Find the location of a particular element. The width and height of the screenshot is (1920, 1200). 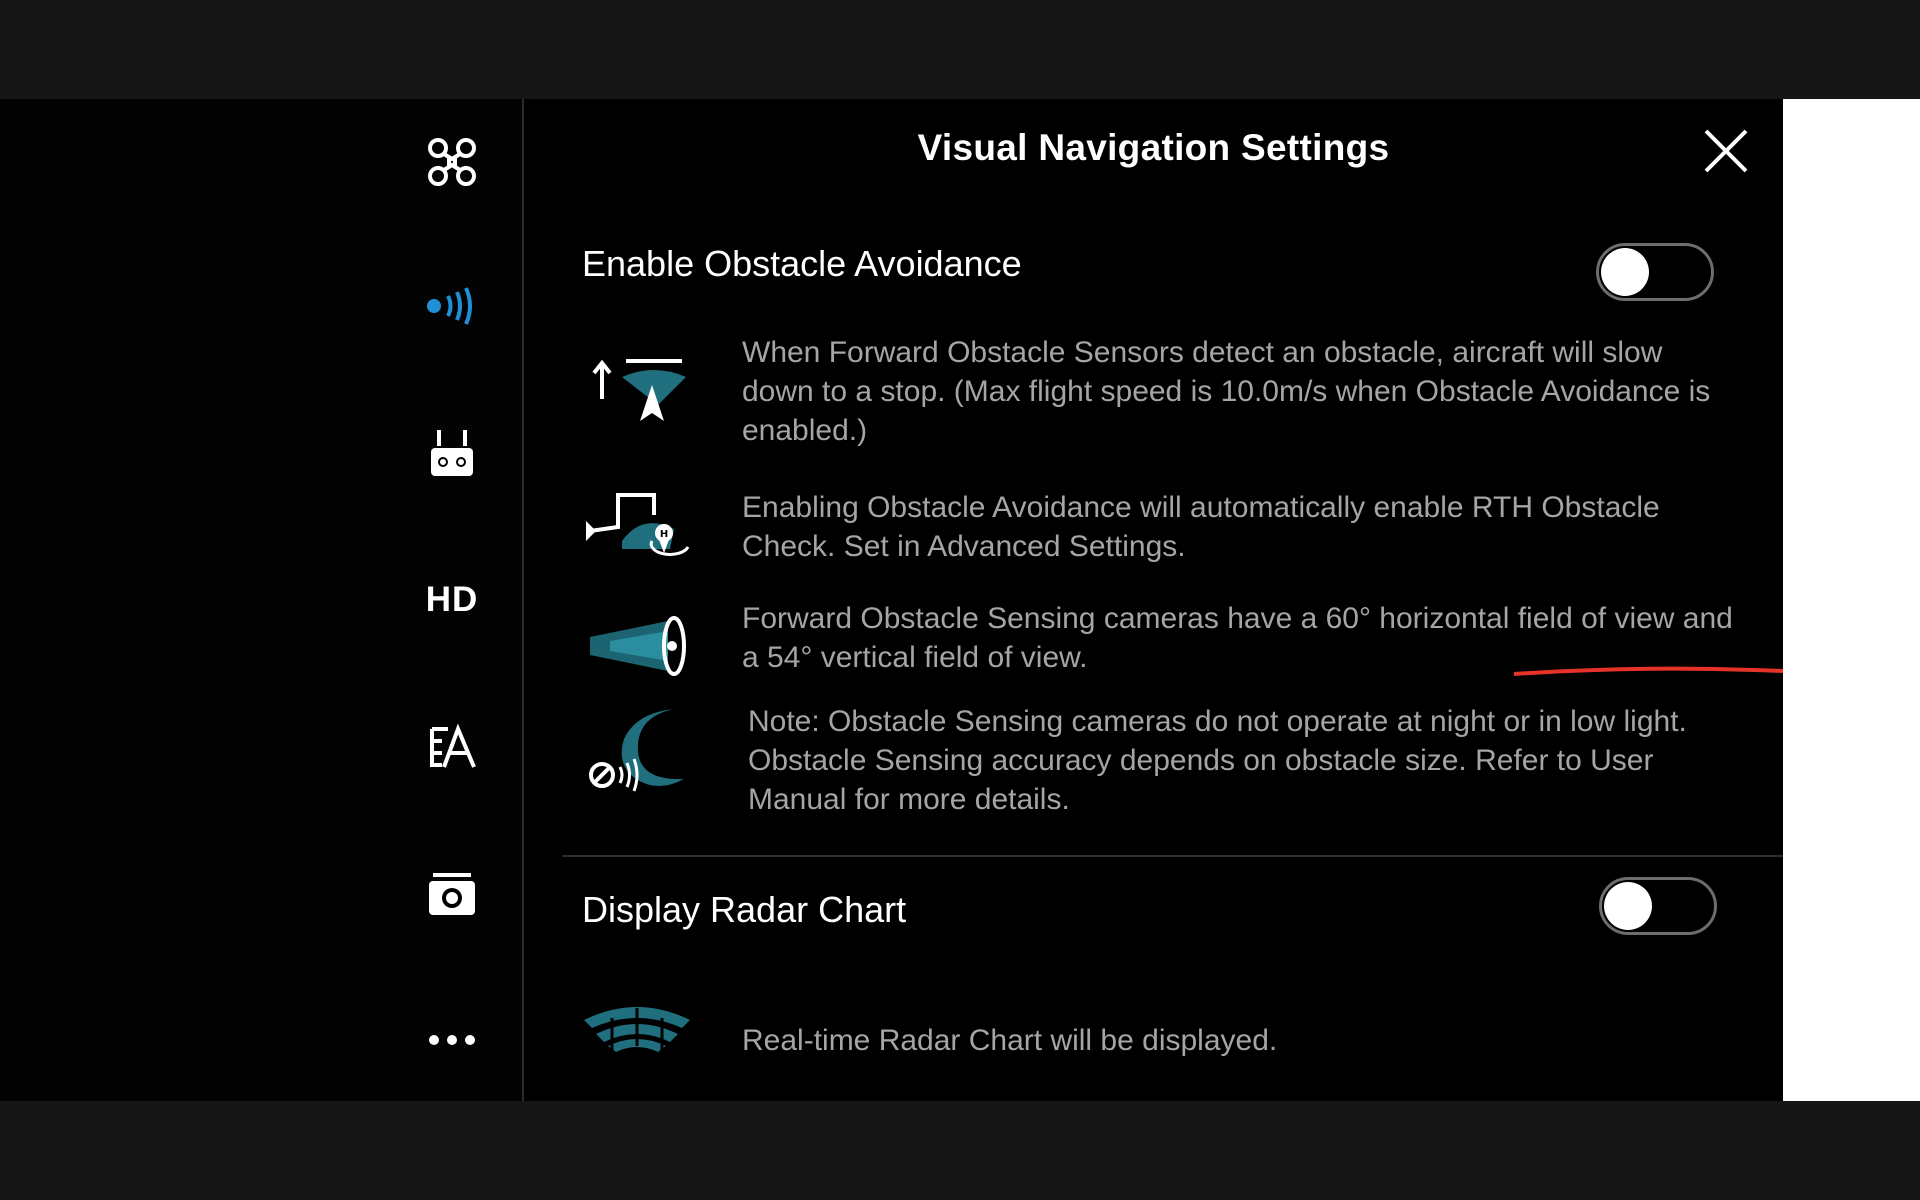

top-letterbox is located at coordinates (960, 49).